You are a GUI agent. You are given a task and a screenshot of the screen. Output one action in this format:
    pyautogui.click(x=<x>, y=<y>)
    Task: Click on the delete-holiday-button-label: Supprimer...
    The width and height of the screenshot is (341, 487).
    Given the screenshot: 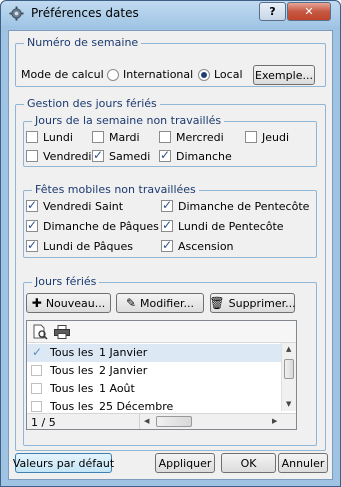 What is the action you would take?
    pyautogui.click(x=262, y=303)
    